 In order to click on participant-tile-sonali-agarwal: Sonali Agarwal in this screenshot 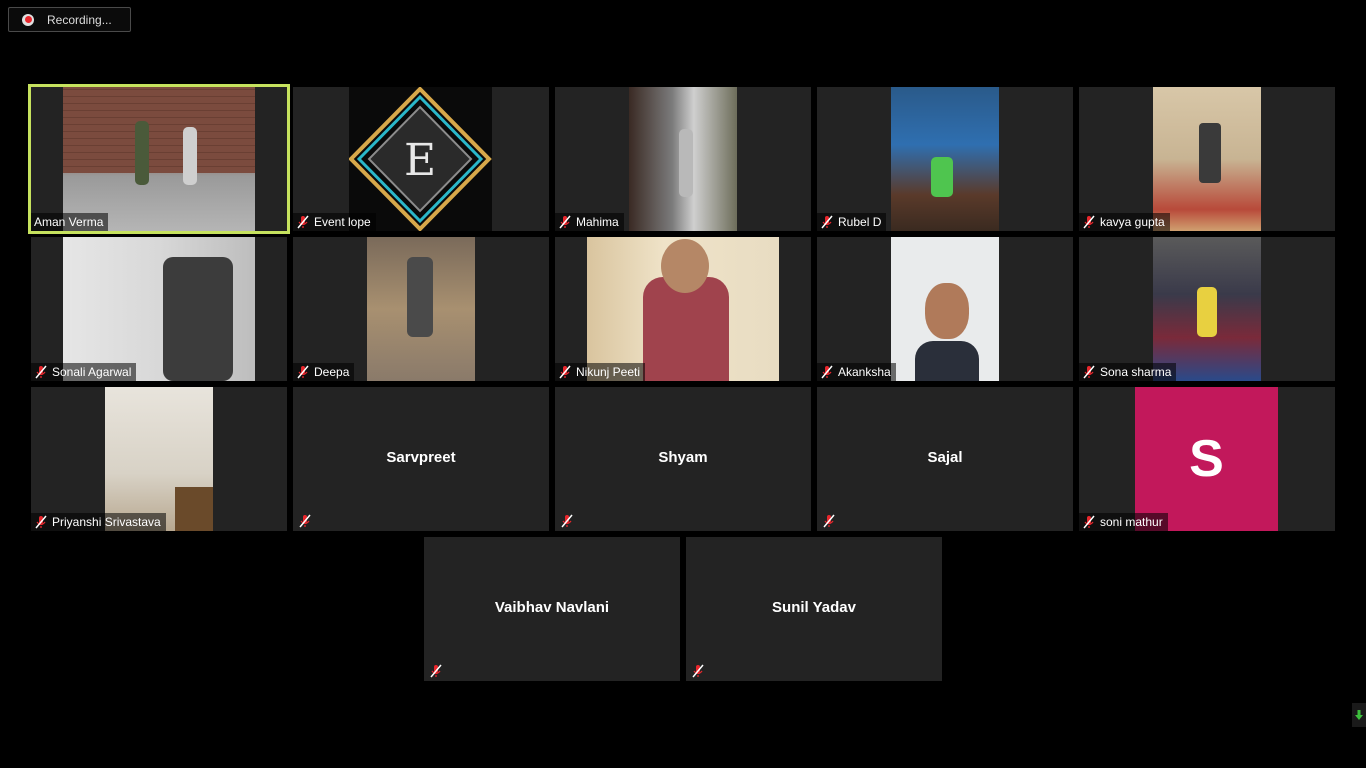, I will do `click(159, 309)`.